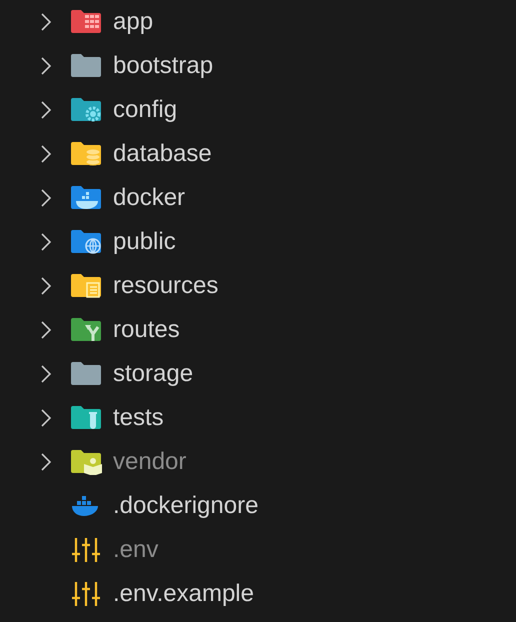 This screenshot has height=622, width=516. Describe the element at coordinates (183, 594) in the screenshot. I see `file-name: .env.example` at that location.